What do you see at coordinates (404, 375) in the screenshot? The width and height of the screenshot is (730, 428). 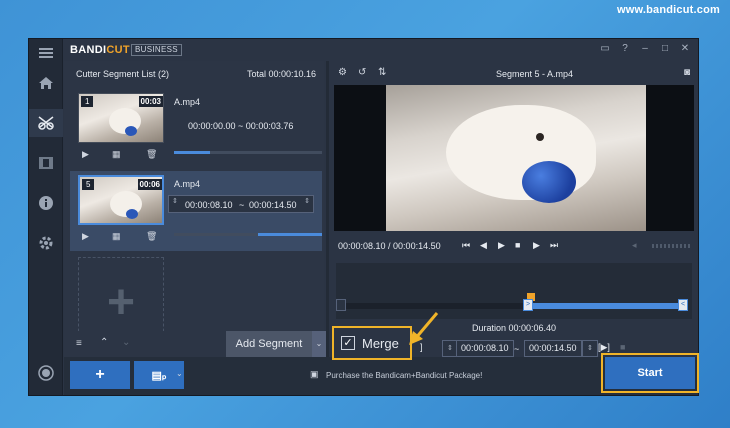 I see `promo-link: Purchase the Bandicam+Bandicut Package!` at bounding box center [404, 375].